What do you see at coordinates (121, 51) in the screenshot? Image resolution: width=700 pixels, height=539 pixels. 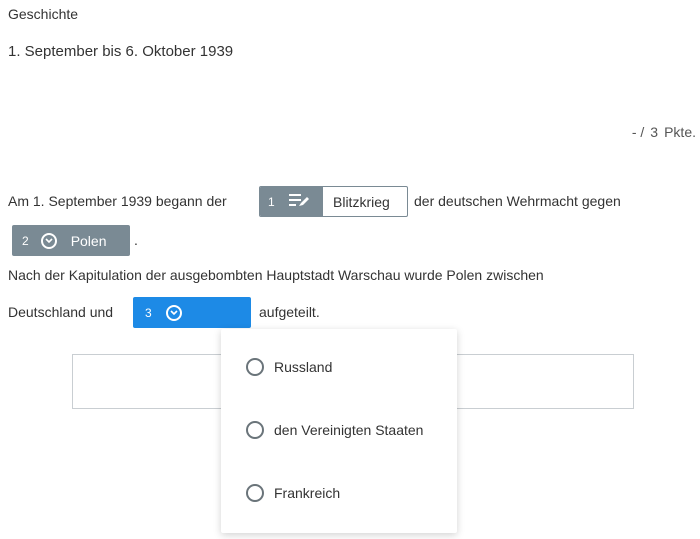 I see `task-title: 1. September bis 6. Oktober 1939` at bounding box center [121, 51].